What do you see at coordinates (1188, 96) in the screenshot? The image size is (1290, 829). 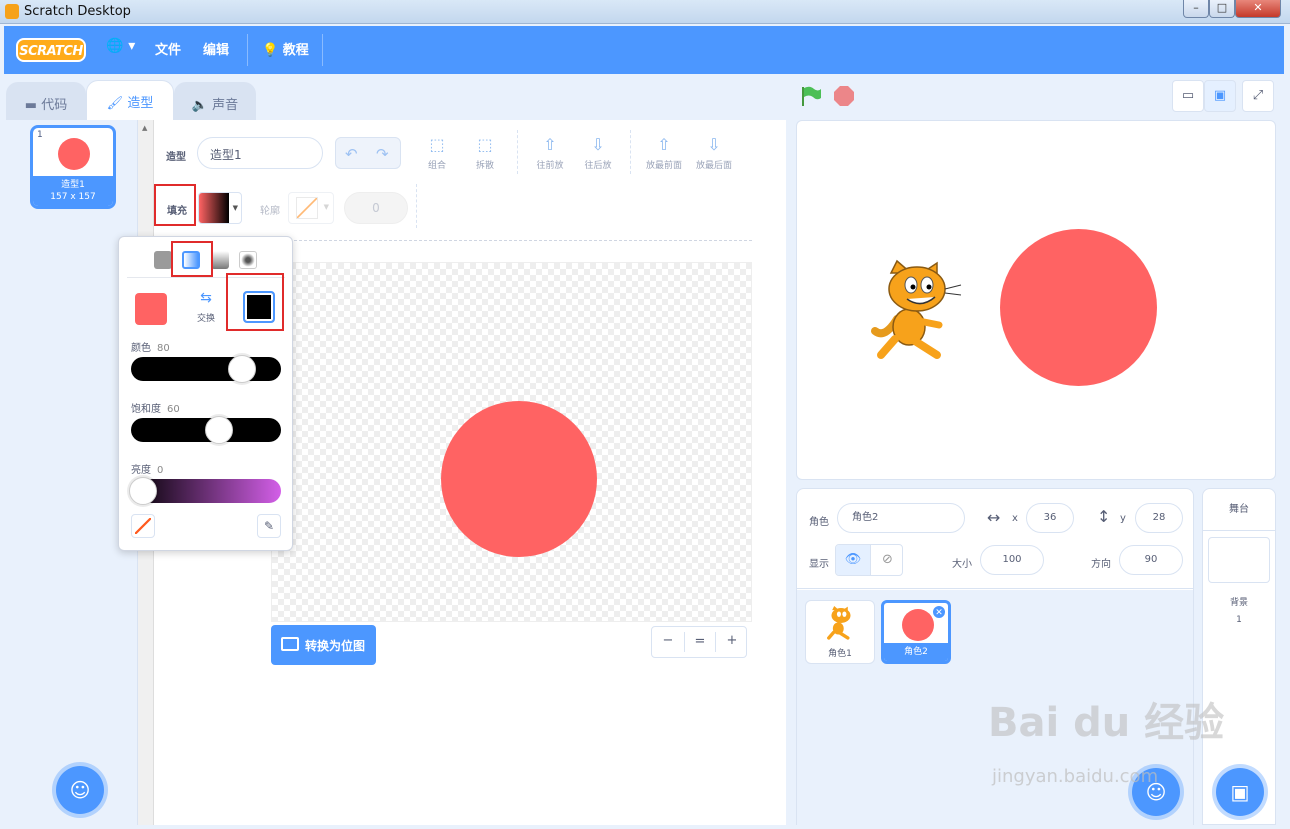 I see `small-stage-button: ▭` at bounding box center [1188, 96].